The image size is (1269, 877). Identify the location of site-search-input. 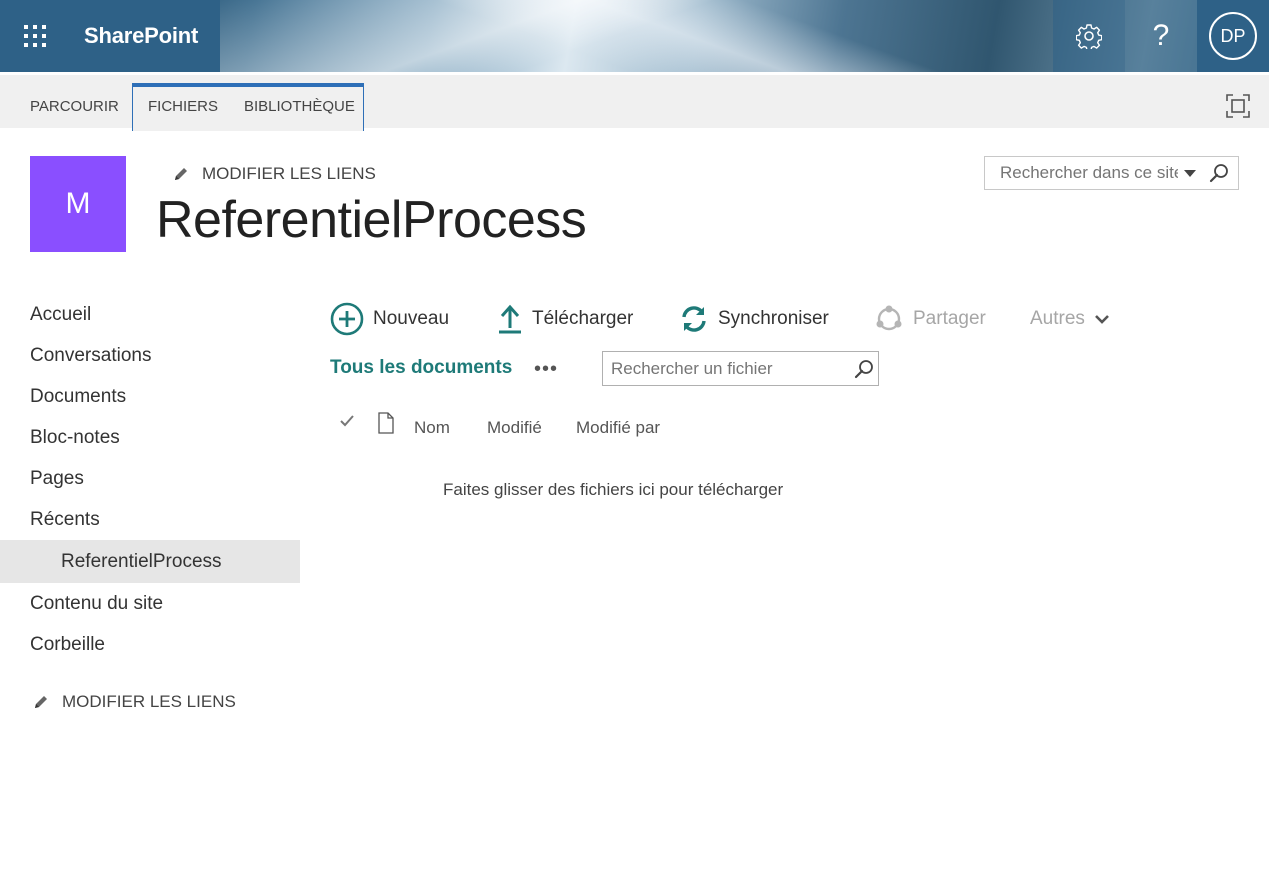
(1089, 173).